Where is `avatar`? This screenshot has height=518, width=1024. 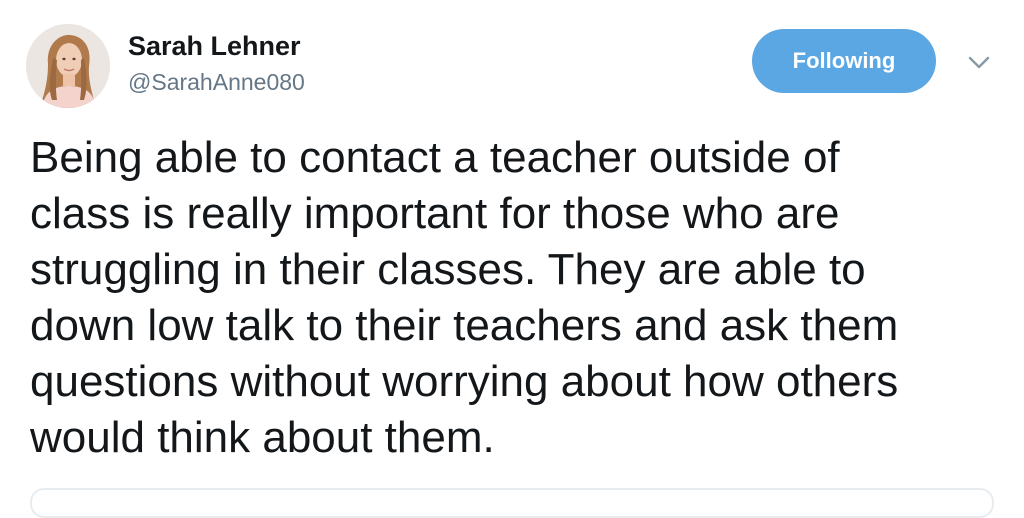 avatar is located at coordinates (68, 66).